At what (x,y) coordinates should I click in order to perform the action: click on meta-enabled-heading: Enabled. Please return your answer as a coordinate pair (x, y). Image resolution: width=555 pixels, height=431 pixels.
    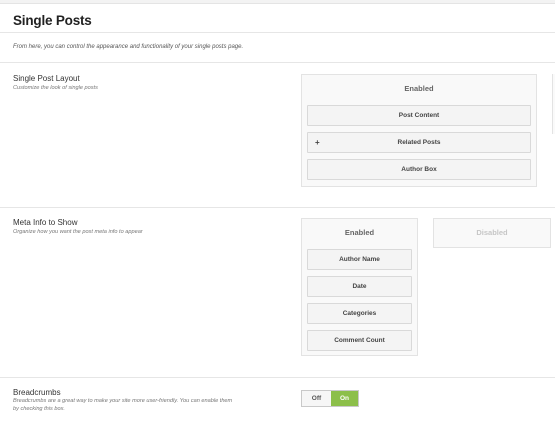
    Looking at the image, I should click on (359, 232).